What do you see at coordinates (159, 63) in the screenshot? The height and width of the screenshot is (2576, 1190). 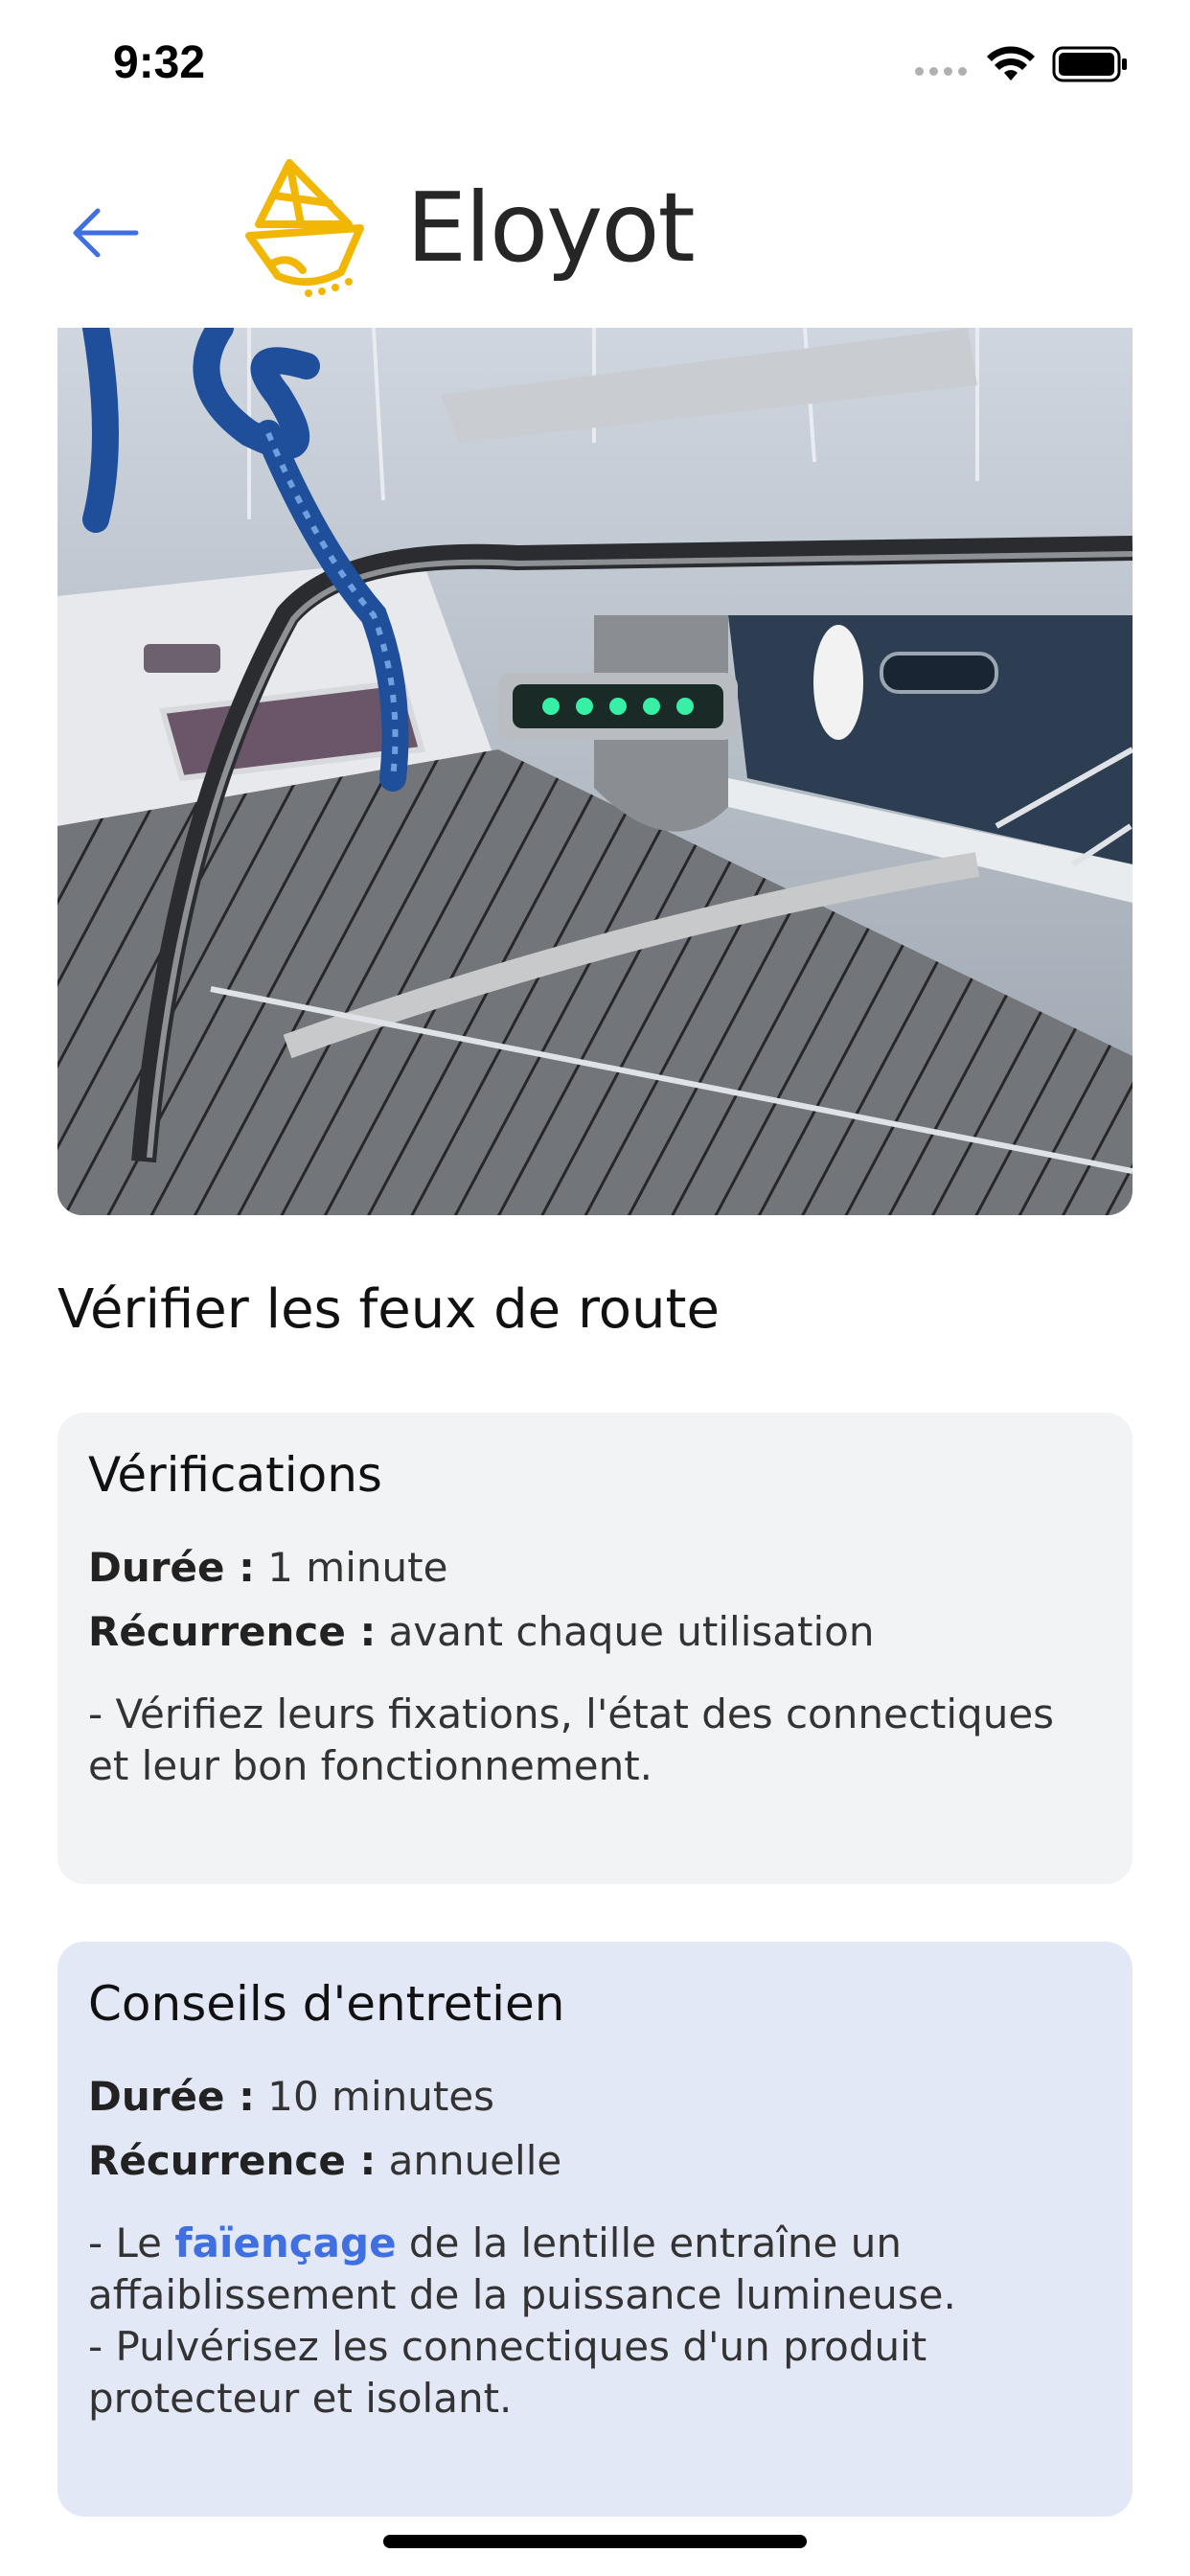 I see `status-time: 9:32` at bounding box center [159, 63].